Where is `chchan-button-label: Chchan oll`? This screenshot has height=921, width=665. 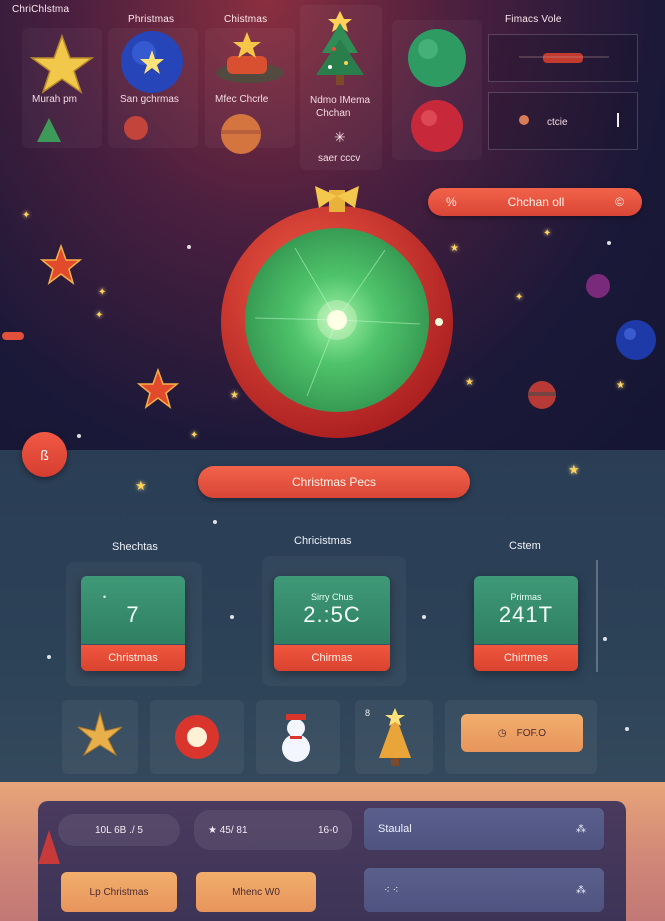 chchan-button-label: Chchan oll is located at coordinates (536, 202).